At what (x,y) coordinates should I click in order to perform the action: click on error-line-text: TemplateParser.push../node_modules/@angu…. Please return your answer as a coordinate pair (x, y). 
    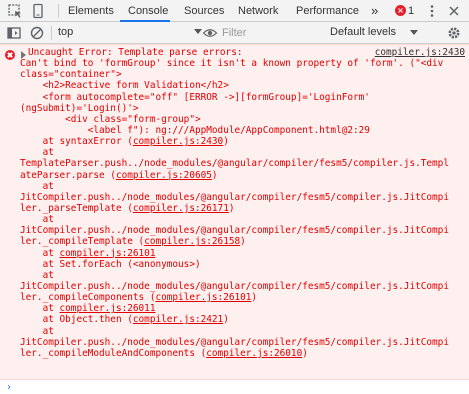
    Looking at the image, I should click on (234, 164).